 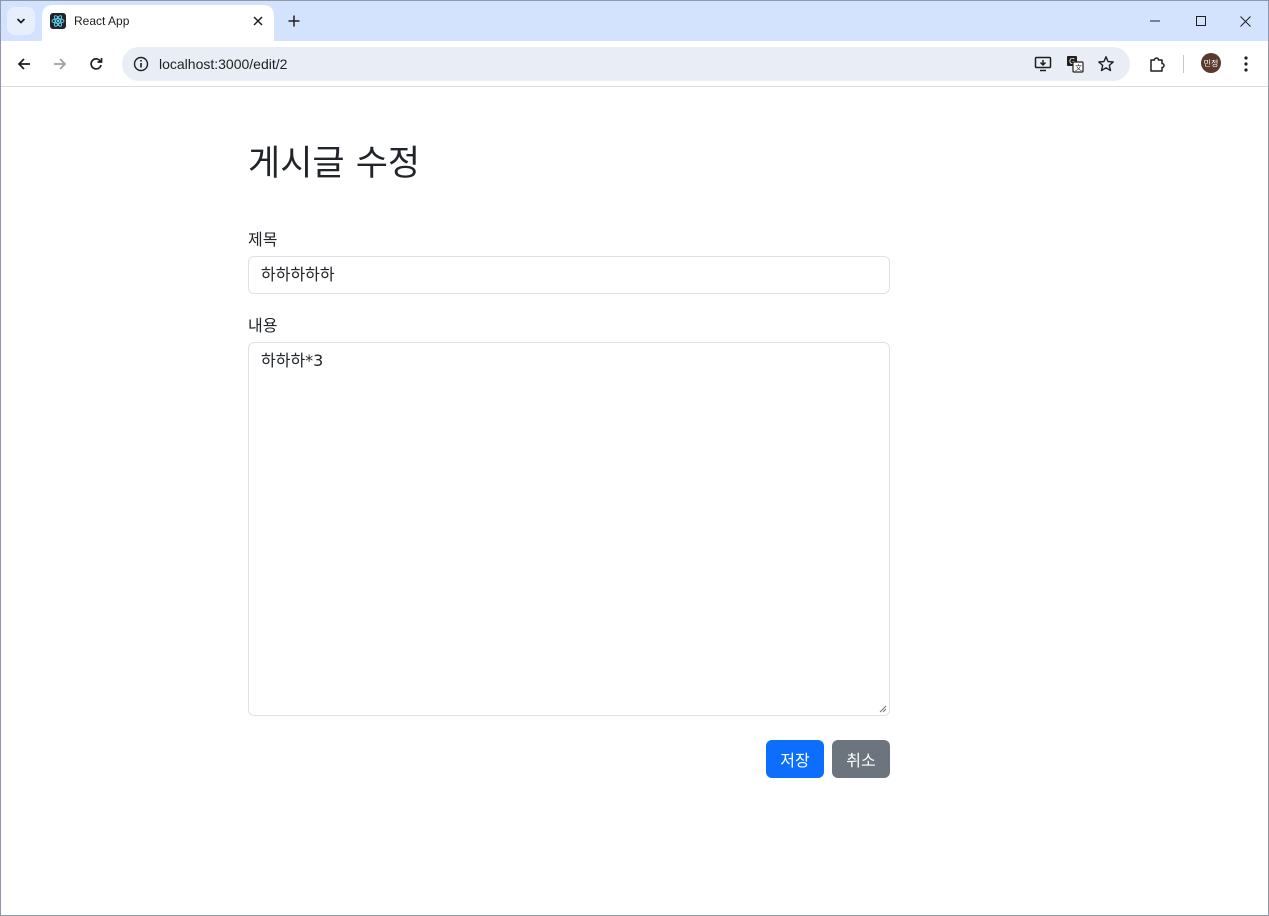 I want to click on title-input: 하하하하하, so click(x=569, y=275).